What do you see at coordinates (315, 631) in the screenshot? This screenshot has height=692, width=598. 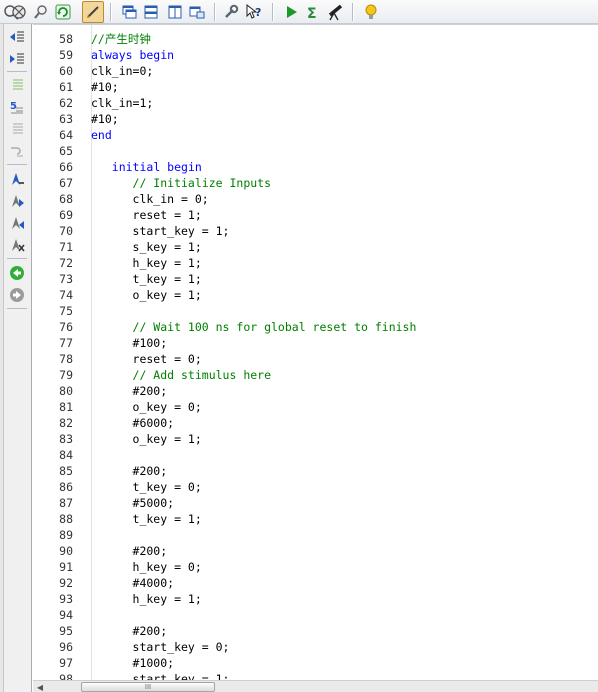 I see `code-line: 95 #200;` at bounding box center [315, 631].